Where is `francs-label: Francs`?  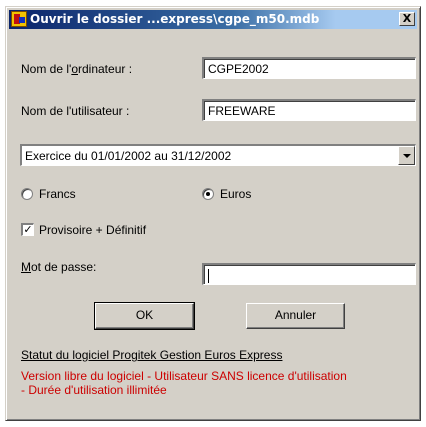 francs-label: Francs is located at coordinates (57, 194).